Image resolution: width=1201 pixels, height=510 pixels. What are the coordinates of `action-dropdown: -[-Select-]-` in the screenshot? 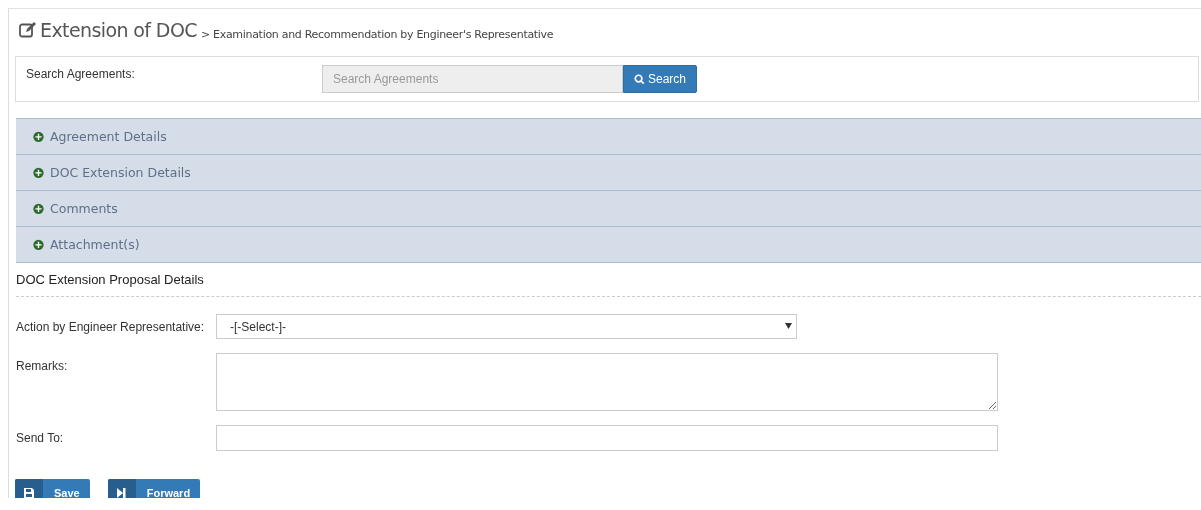 It's located at (506, 326).